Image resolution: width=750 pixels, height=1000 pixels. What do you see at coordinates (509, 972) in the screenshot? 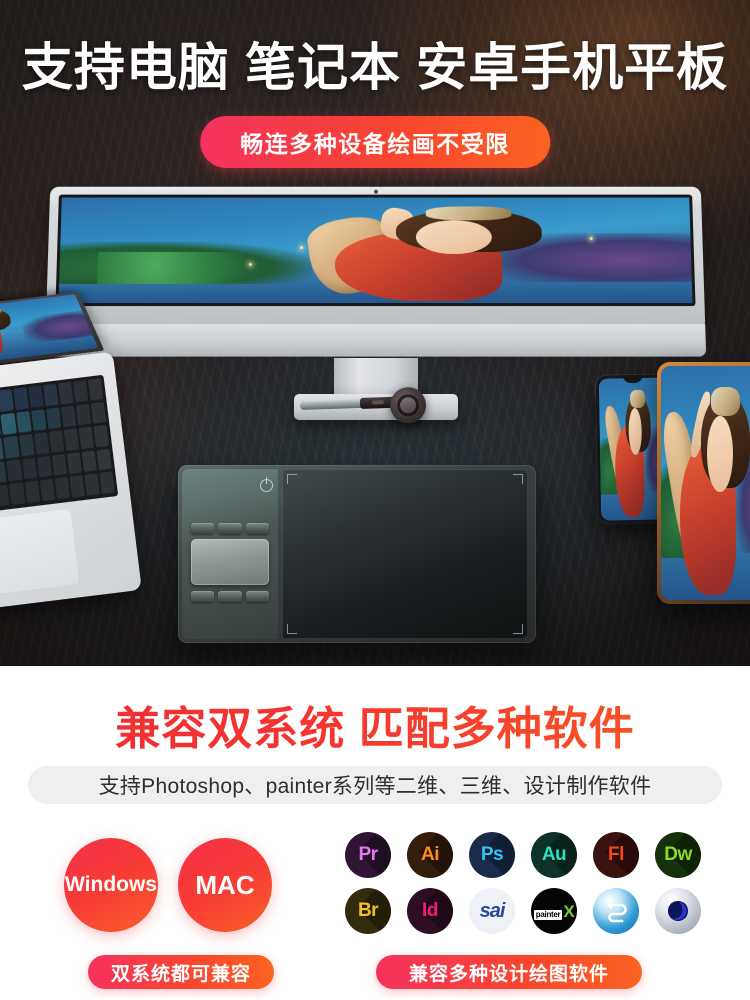
I see `software-compatible-badge: 兼容多种设计绘图软件` at bounding box center [509, 972].